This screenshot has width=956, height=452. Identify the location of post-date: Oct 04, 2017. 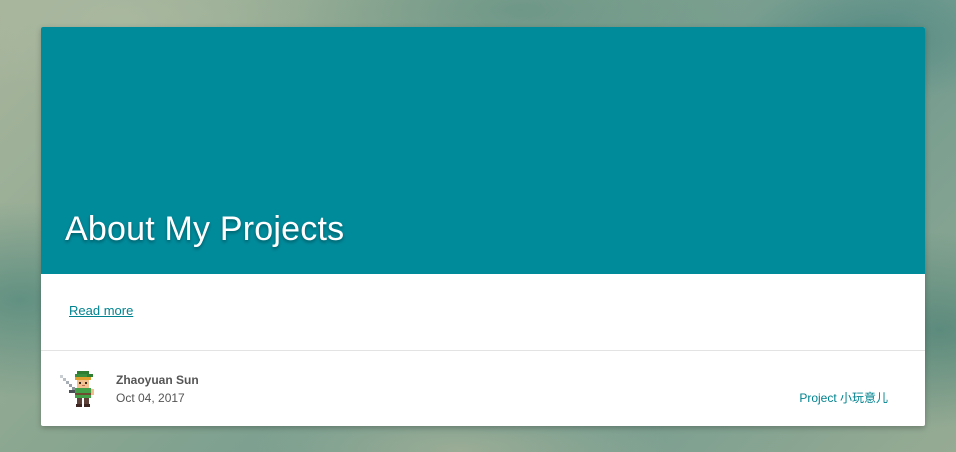
(150, 398).